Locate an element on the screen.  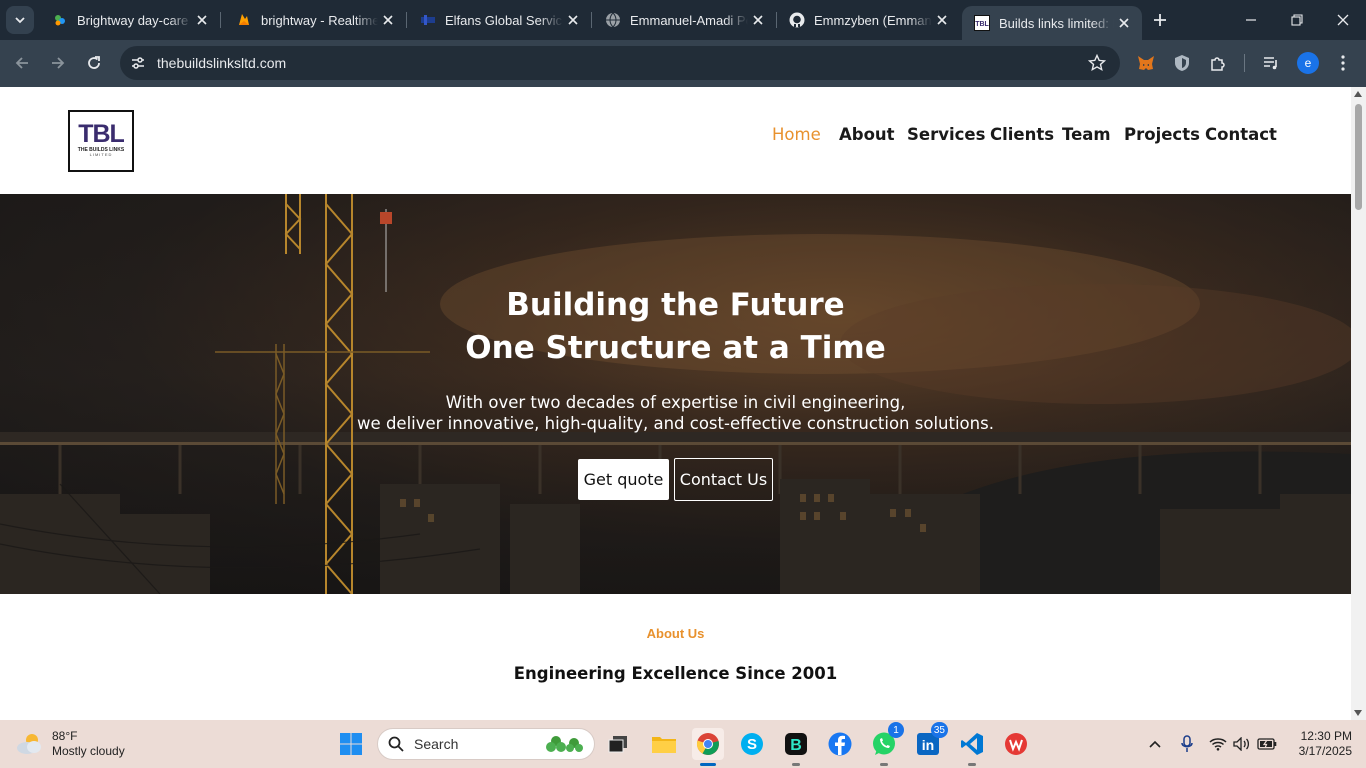
speaker-icon is located at coordinates (1241, 744).